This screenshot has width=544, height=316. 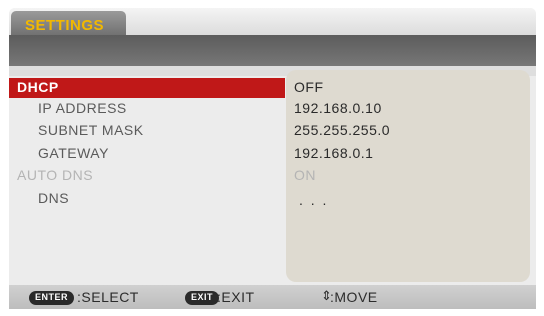 What do you see at coordinates (272, 109) in the screenshot?
I see `menu-row-ip-address: IP ADDRESS 192.168.0.10` at bounding box center [272, 109].